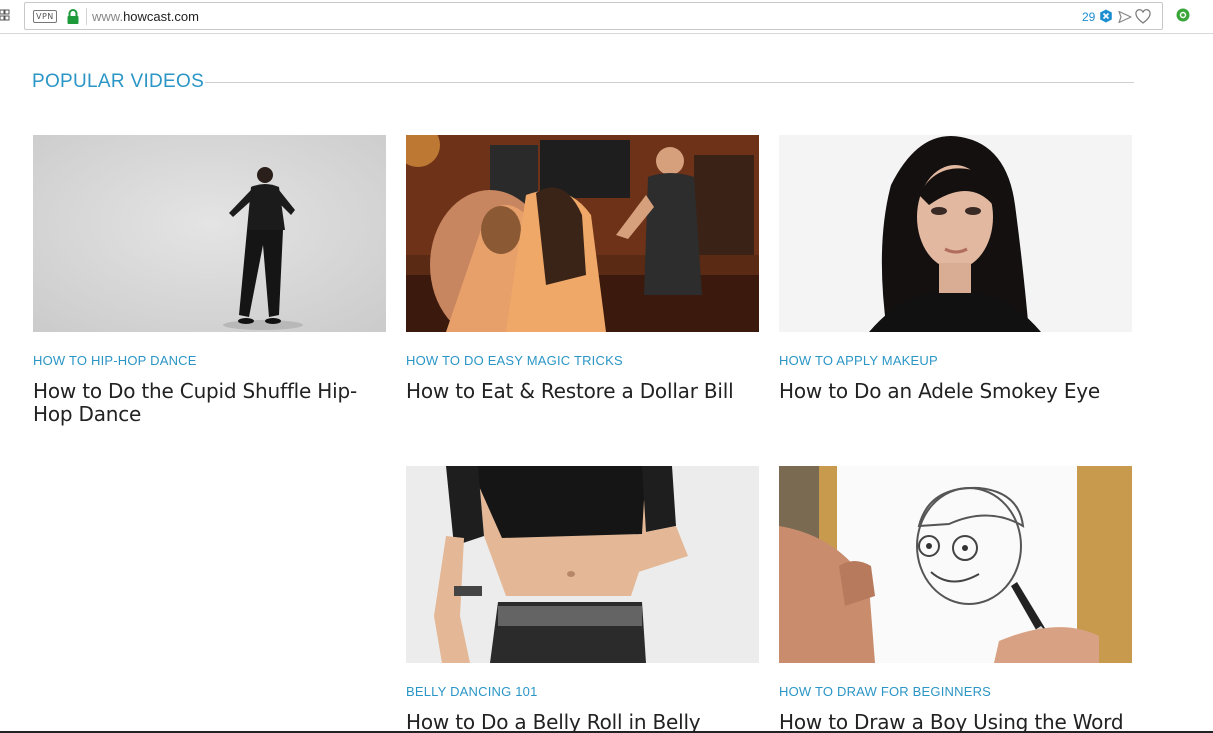 The image size is (1213, 733). I want to click on section-title: POPULAR VIDEOS, so click(118, 81).